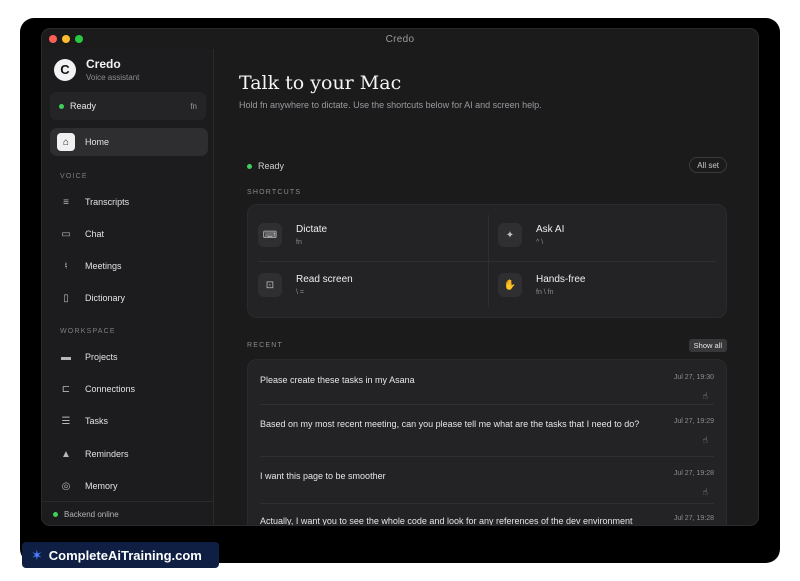  Describe the element at coordinates (91, 514) in the screenshot. I see `backend-status-label: Backend online` at that location.